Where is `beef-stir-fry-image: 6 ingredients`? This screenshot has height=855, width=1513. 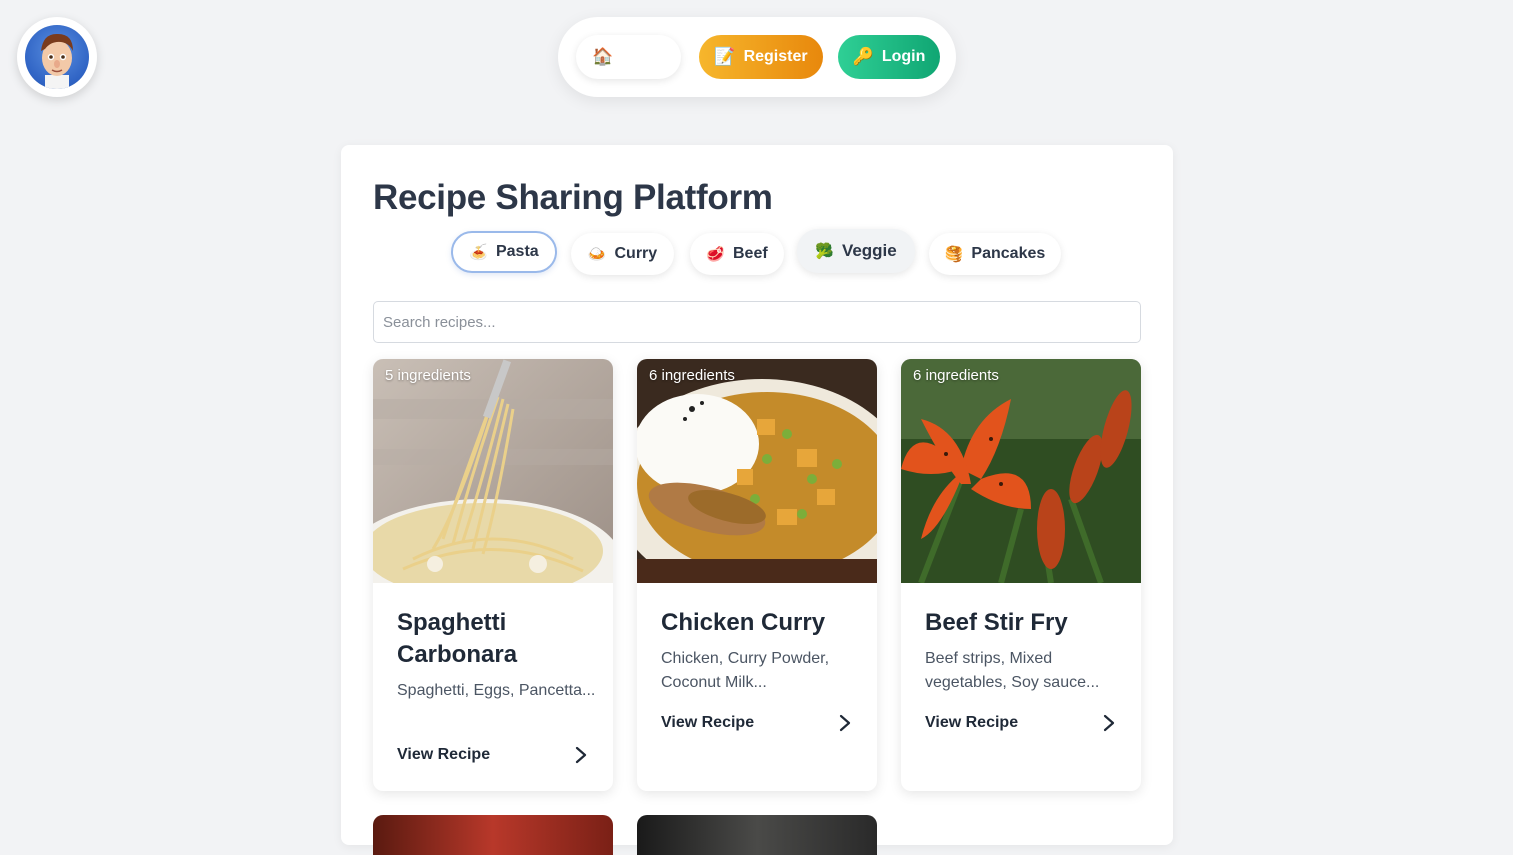 beef-stir-fry-image: 6 ingredients is located at coordinates (1021, 471).